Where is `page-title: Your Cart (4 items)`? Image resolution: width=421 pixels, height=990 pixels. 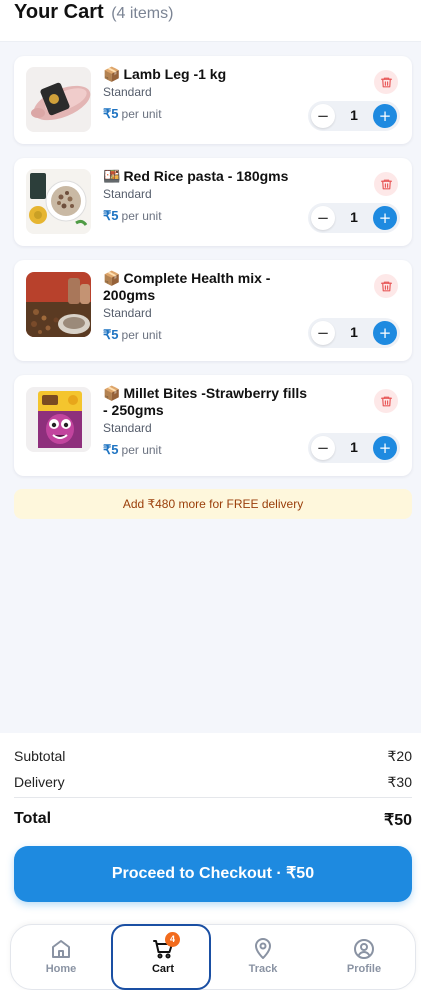
page-title: Your Cart (4 items) is located at coordinates (93, 12).